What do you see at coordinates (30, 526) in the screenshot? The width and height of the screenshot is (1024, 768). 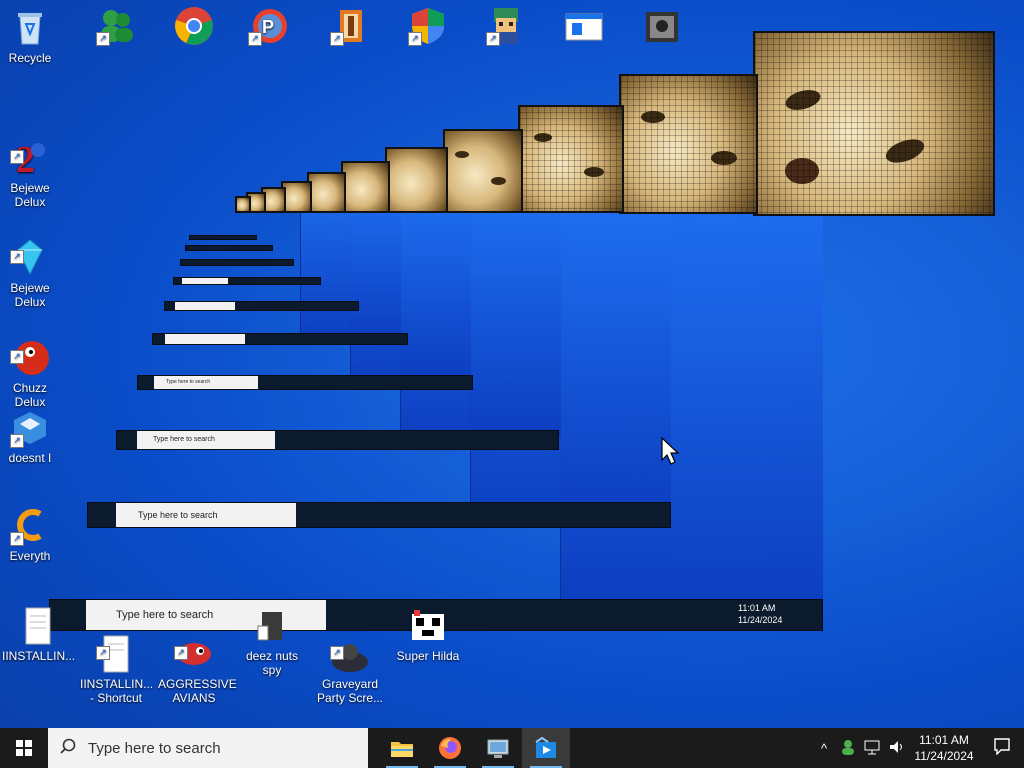 I see `everything-icon: ↗` at bounding box center [30, 526].